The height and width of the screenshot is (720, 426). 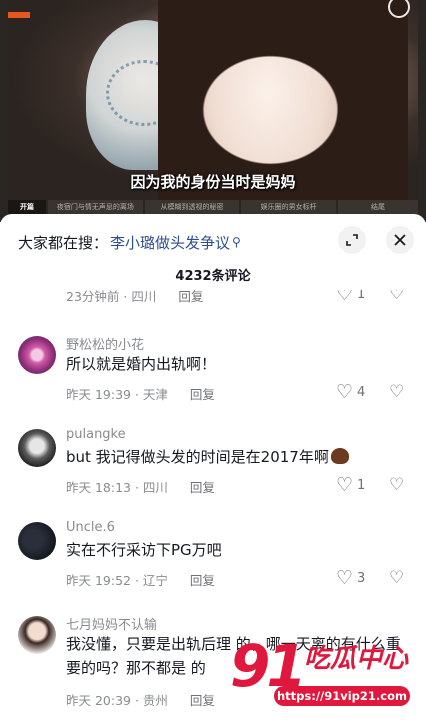 What do you see at coordinates (342, 696) in the screenshot?
I see `watermark-url: https://91vip21.com` at bounding box center [342, 696].